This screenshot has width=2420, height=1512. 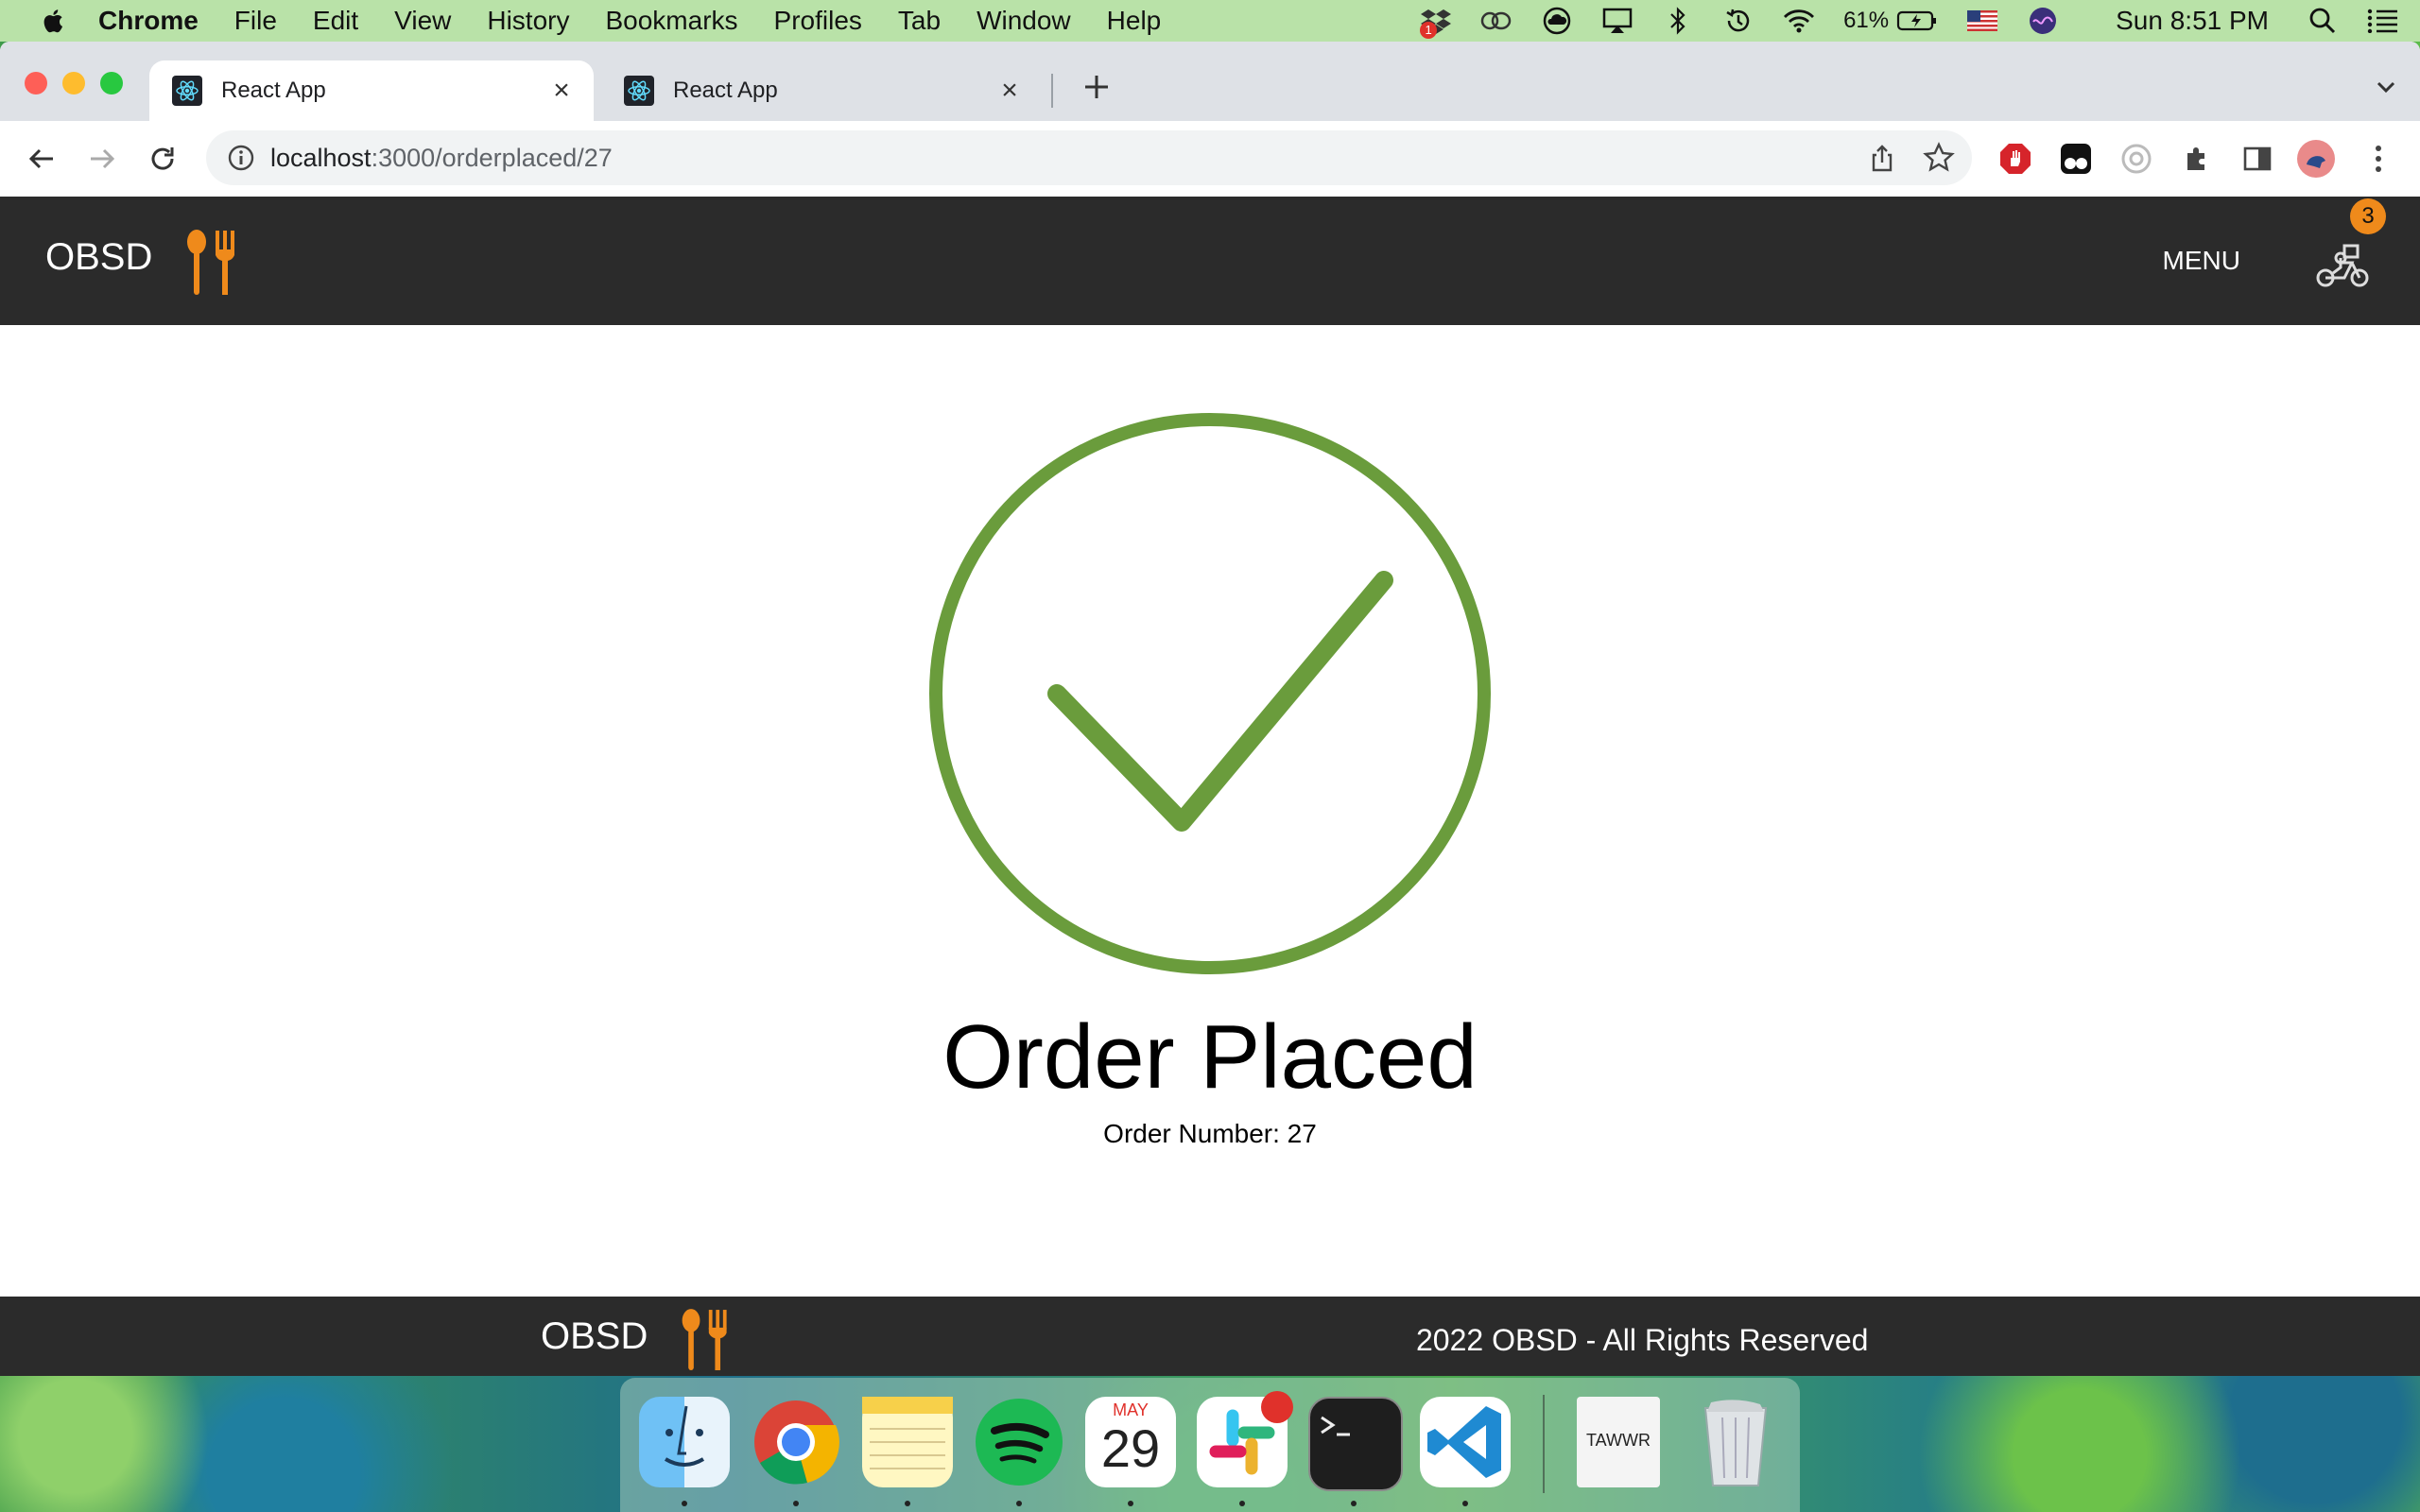 What do you see at coordinates (1939, 158) in the screenshot?
I see `bookmark-star-icon` at bounding box center [1939, 158].